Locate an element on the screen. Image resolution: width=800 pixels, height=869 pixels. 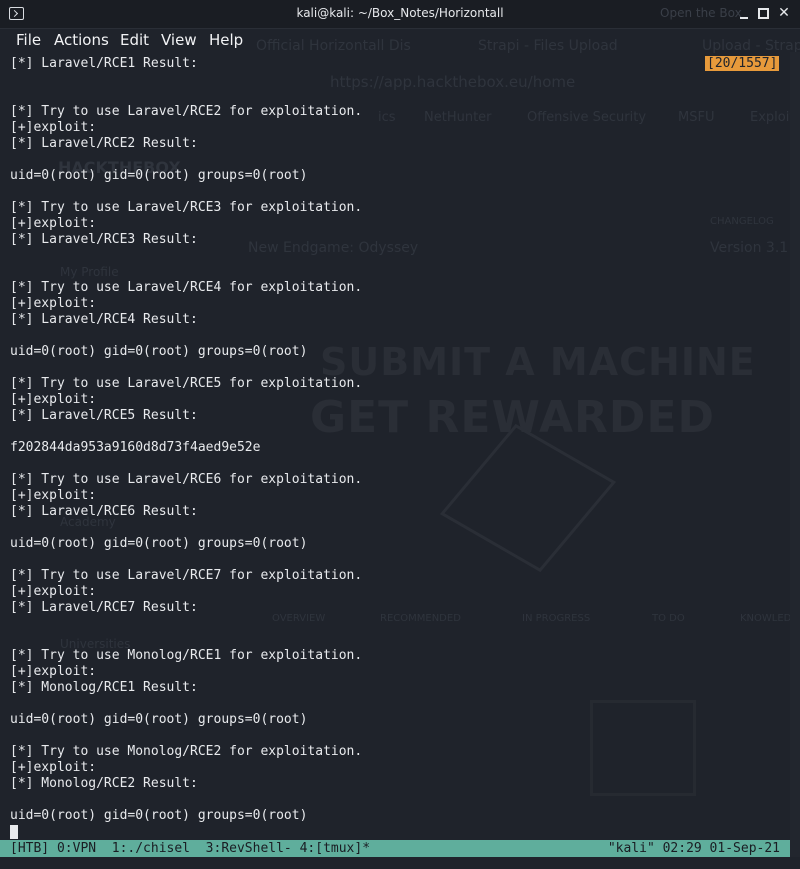
terminal-line: [*] Laravel/RCE3 Result: is located at coordinates (104, 239).